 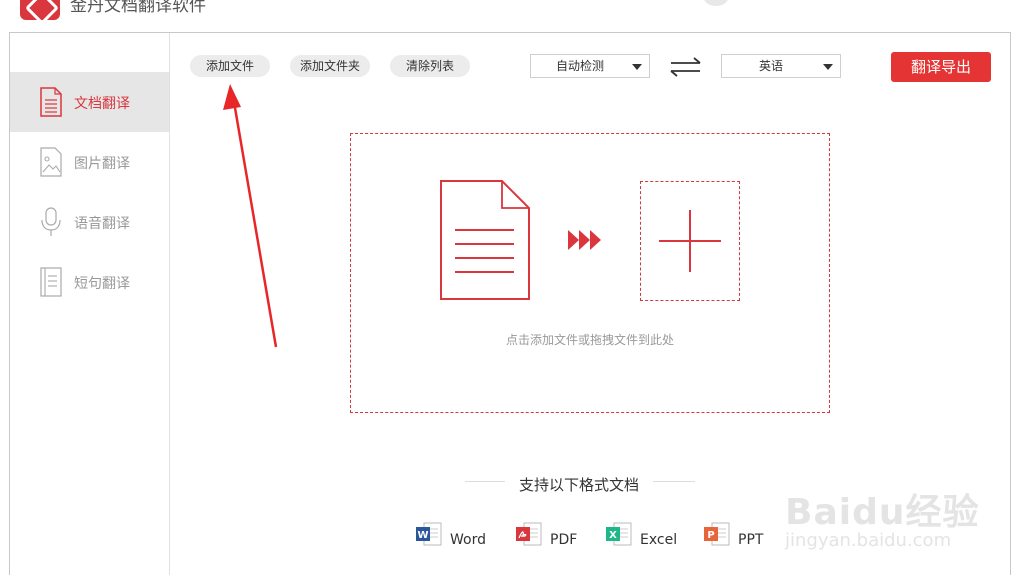 What do you see at coordinates (468, 540) in the screenshot?
I see `format-label: Word` at bounding box center [468, 540].